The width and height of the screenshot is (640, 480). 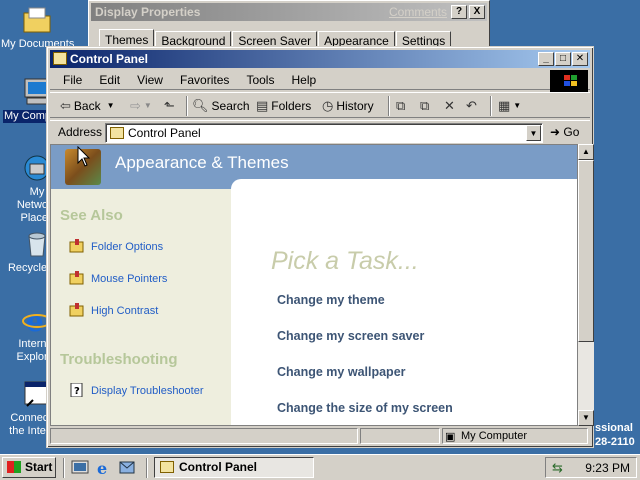 What do you see at coordinates (135, 105) in the screenshot?
I see `forward-arrow-icon: ⇨` at bounding box center [135, 105].